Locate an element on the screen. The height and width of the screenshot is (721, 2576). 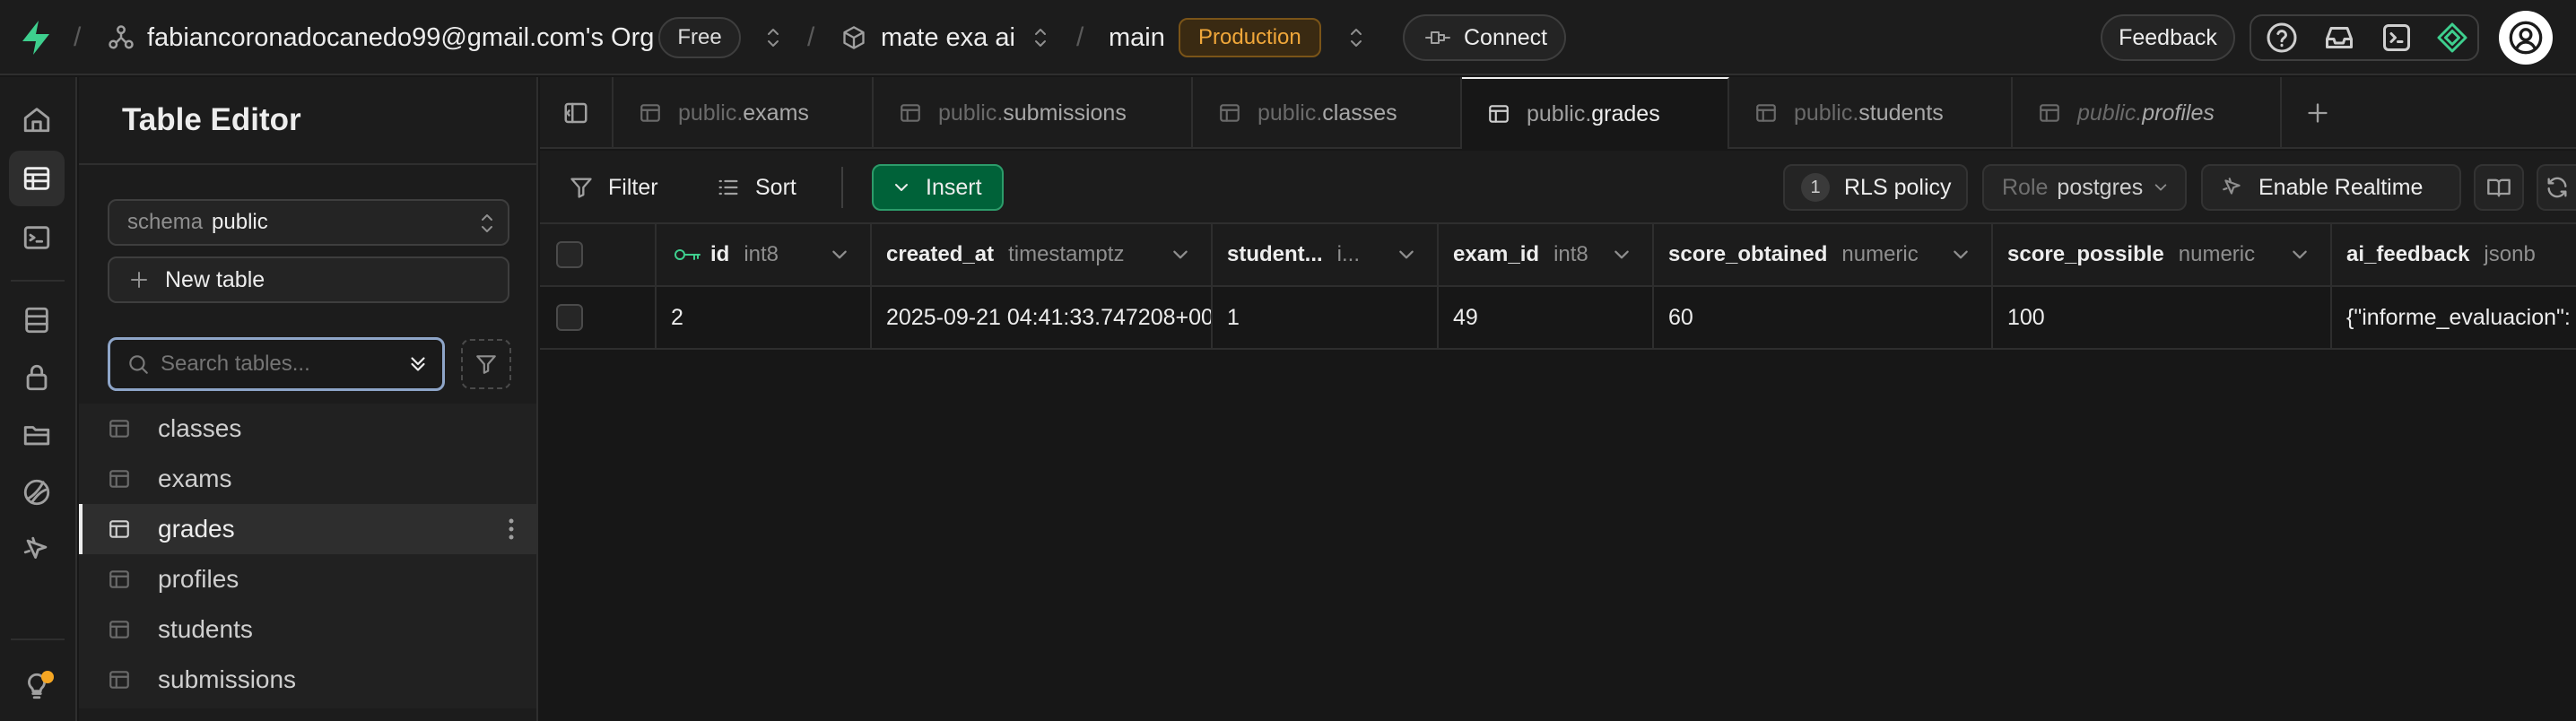
tab-grades: public. grades is located at coordinates (1595, 113).